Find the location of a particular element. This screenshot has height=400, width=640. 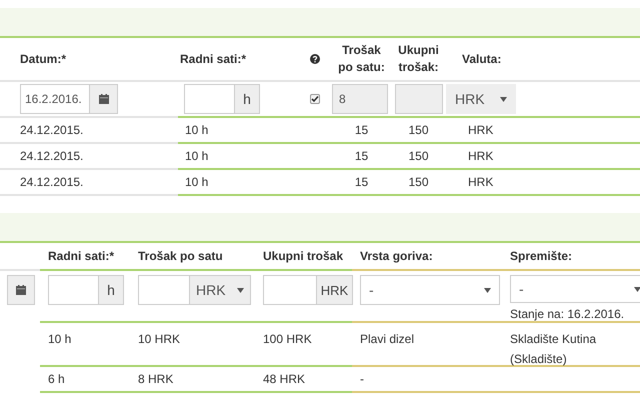

table-cell-text: 10 h is located at coordinates (60, 339).